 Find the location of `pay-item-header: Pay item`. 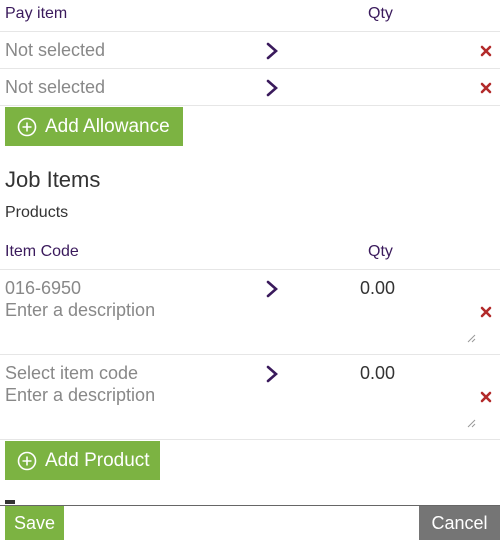

pay-item-header: Pay item is located at coordinates (36, 13).